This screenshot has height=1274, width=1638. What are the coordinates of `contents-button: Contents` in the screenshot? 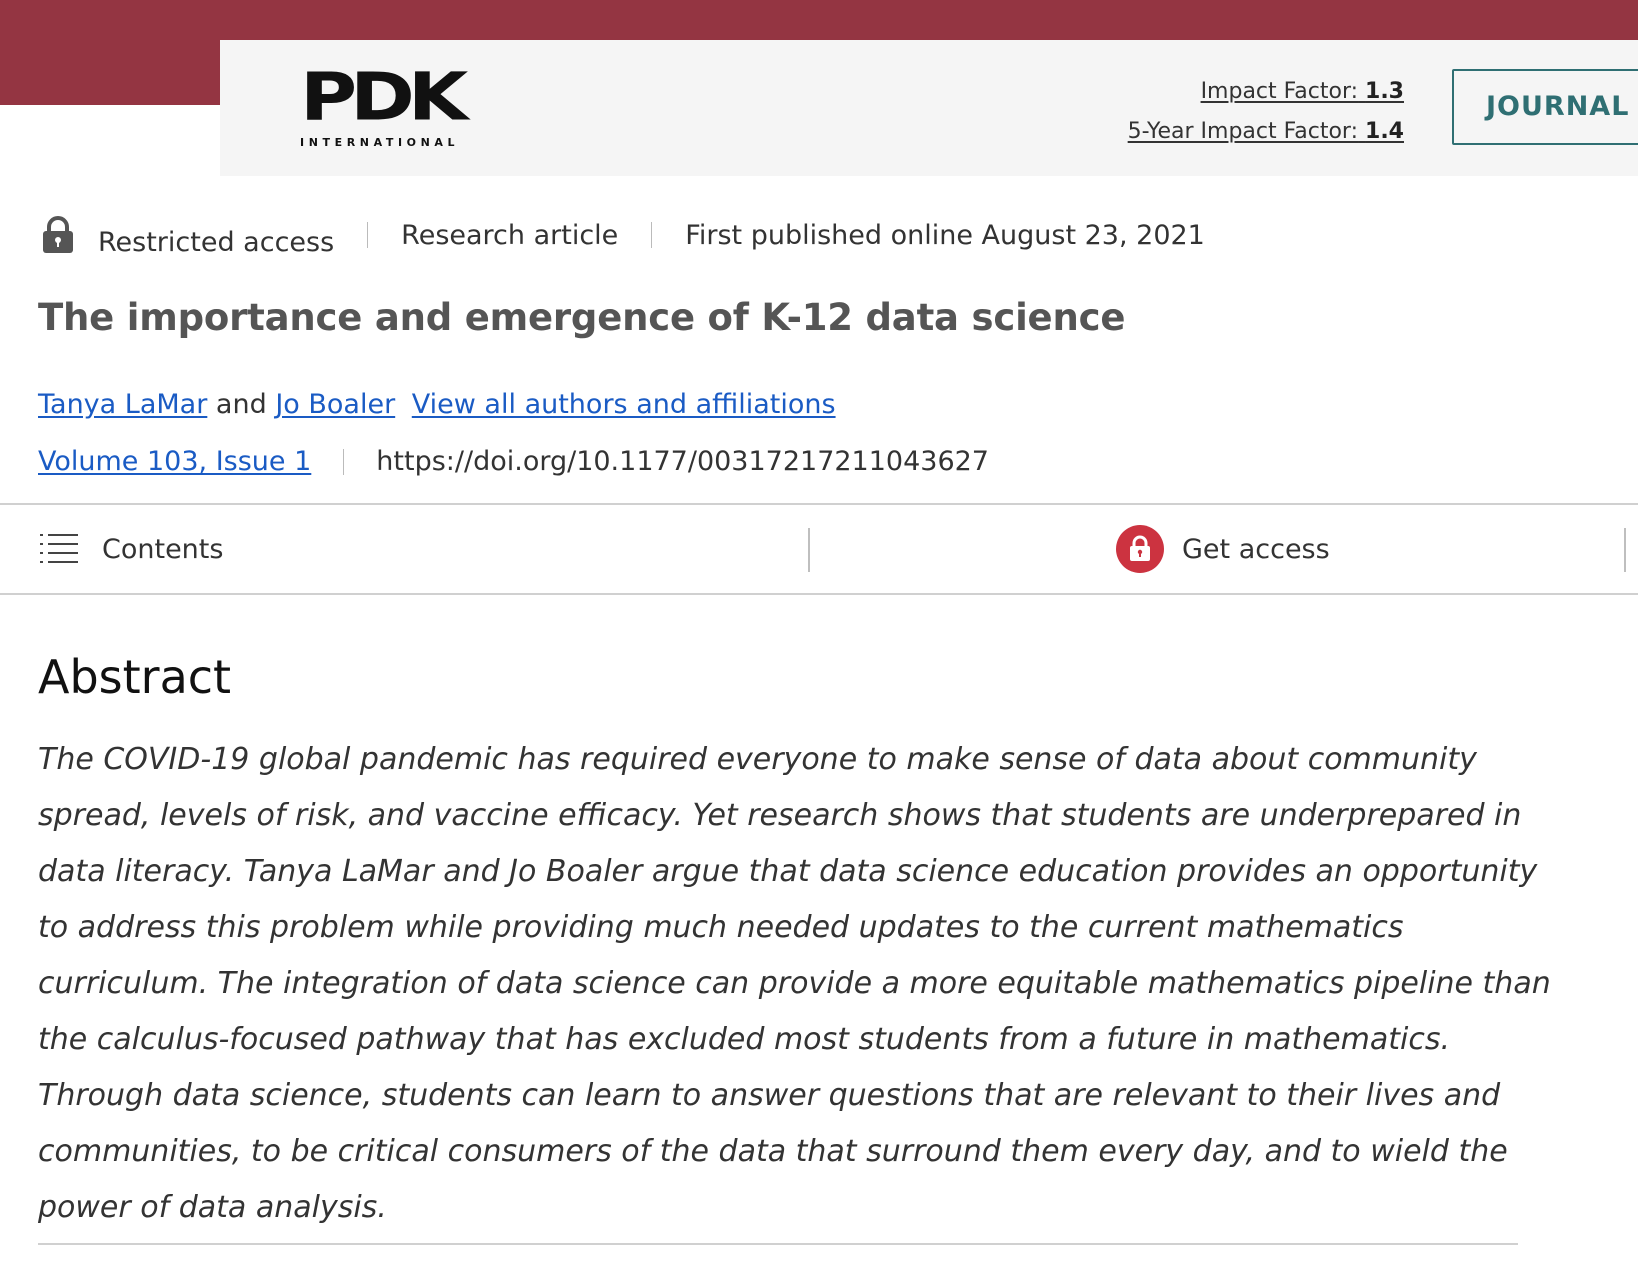 It's located at (131, 549).